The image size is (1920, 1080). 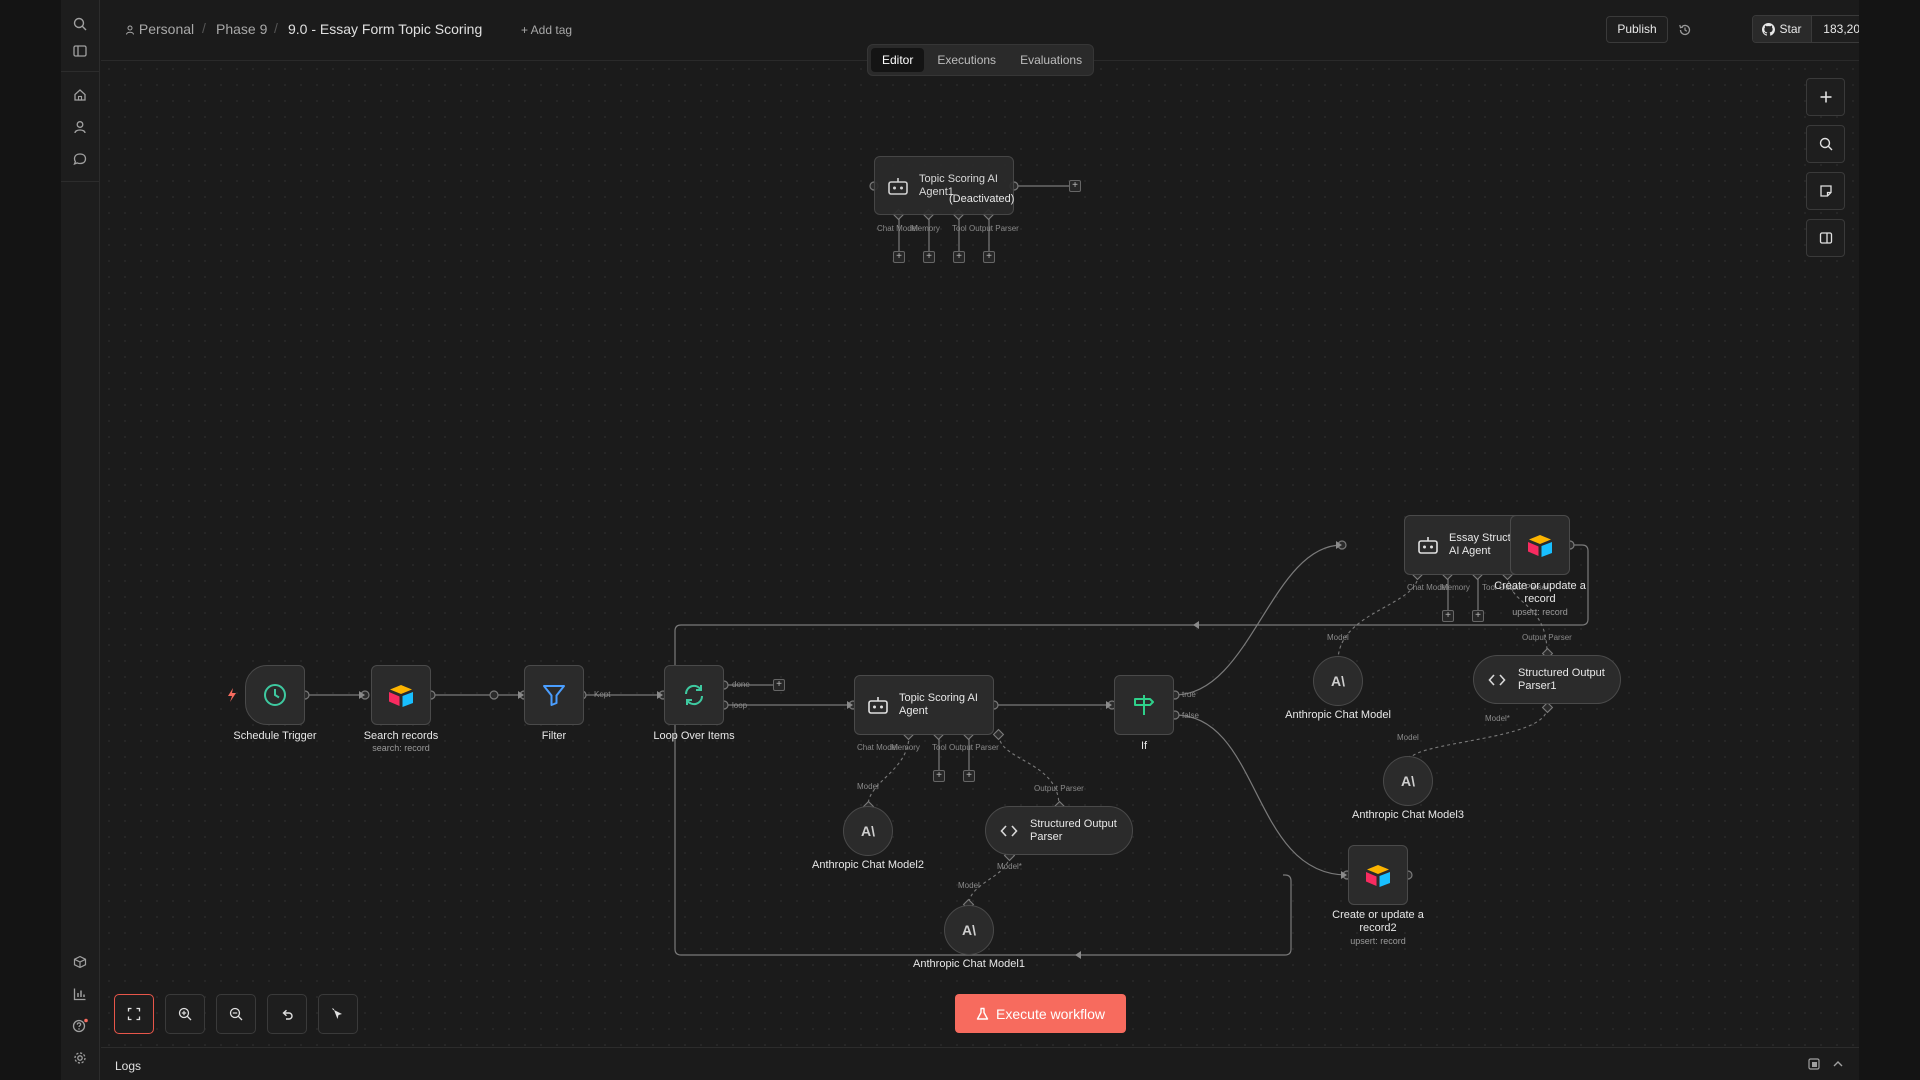 I want to click on breadcrumb-project: Personal, so click(x=159, y=29).